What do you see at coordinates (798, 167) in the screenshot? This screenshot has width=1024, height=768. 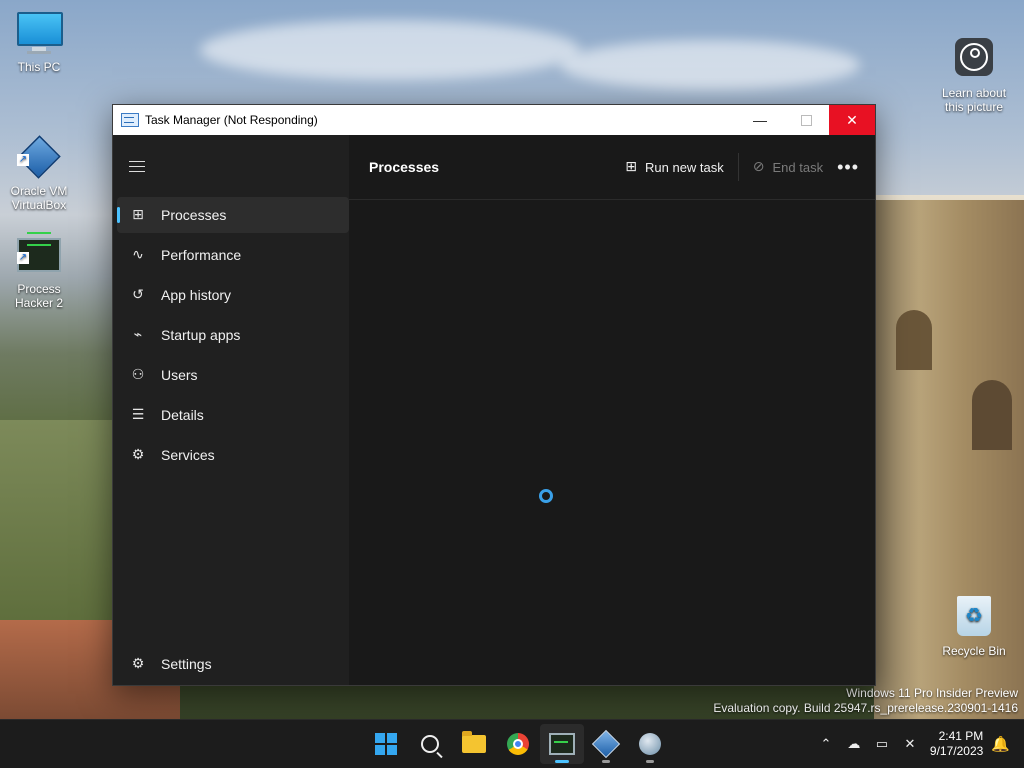 I see `end-task-label: End task` at bounding box center [798, 167].